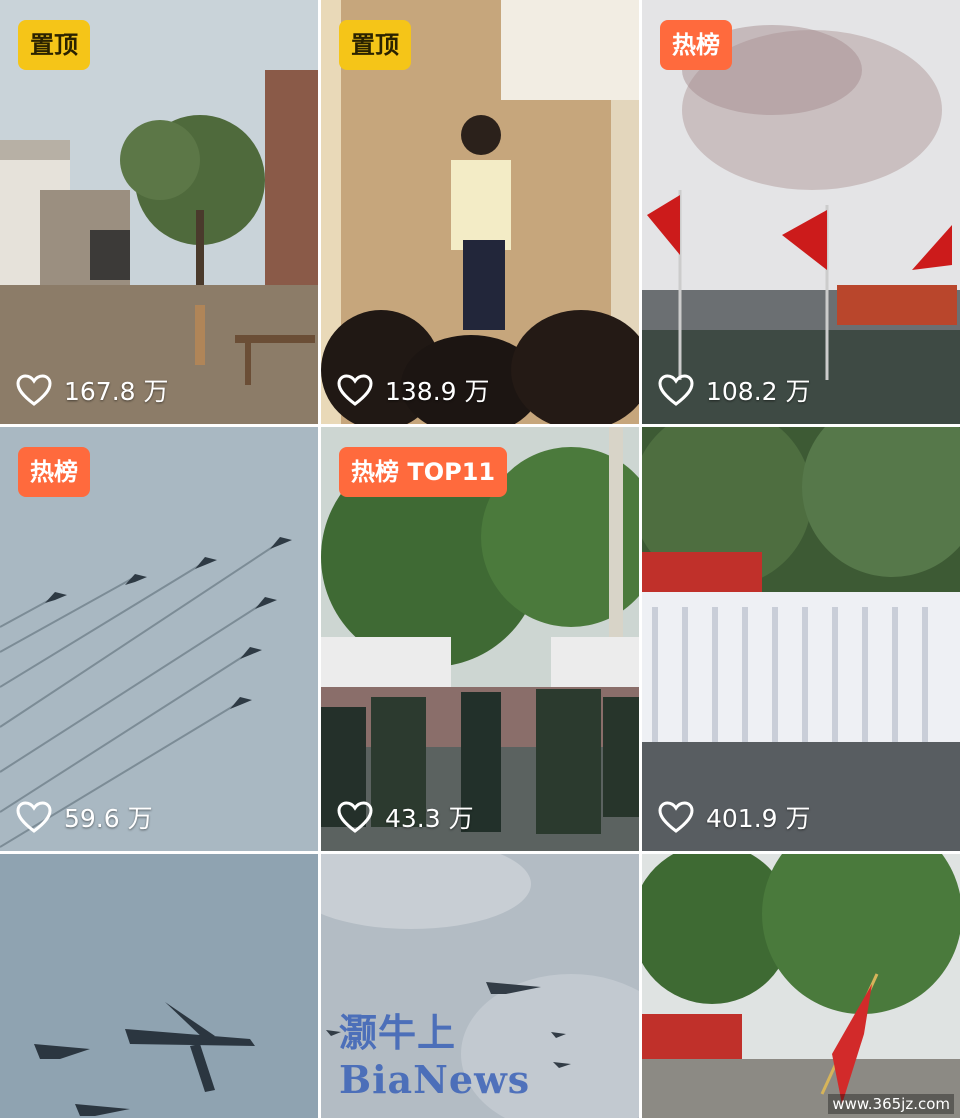 The image size is (960, 1118). I want to click on like-count: 43.3 万, so click(405, 817).